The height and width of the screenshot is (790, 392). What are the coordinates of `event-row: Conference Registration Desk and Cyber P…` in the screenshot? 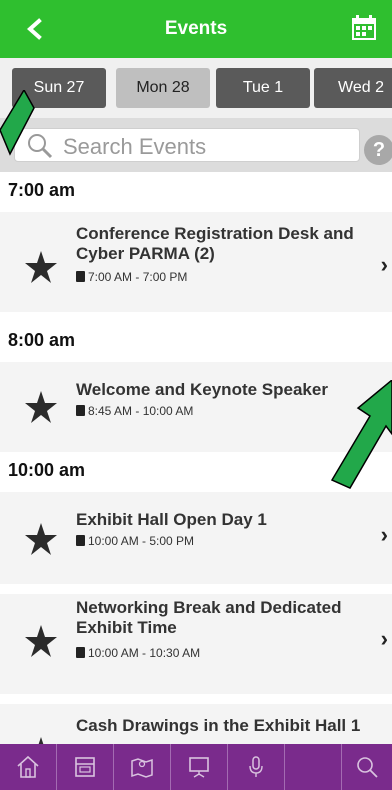 It's located at (196, 262).